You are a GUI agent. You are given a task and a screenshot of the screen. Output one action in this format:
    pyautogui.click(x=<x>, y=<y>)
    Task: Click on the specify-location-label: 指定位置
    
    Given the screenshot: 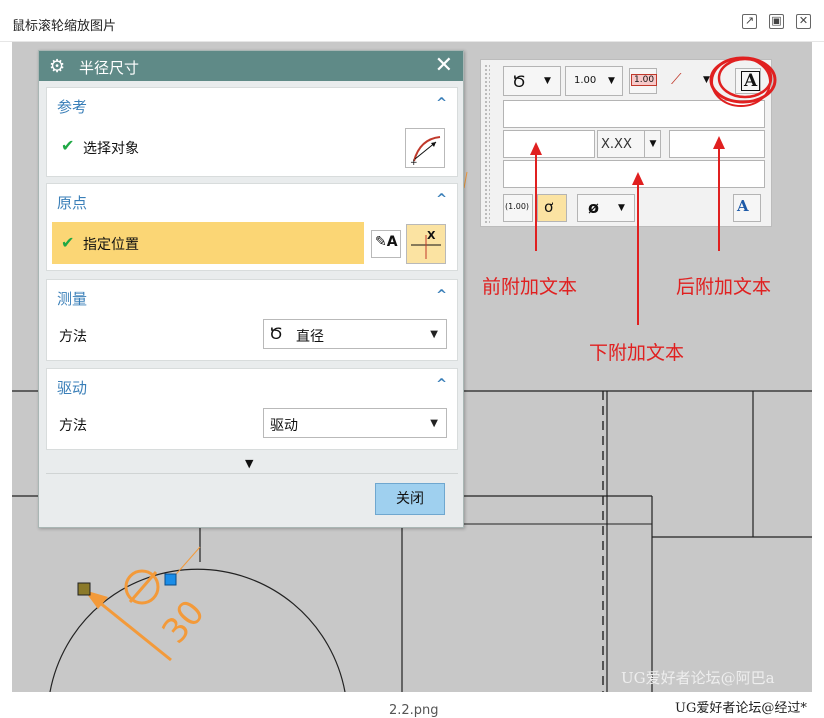 What is the action you would take?
    pyautogui.click(x=111, y=245)
    